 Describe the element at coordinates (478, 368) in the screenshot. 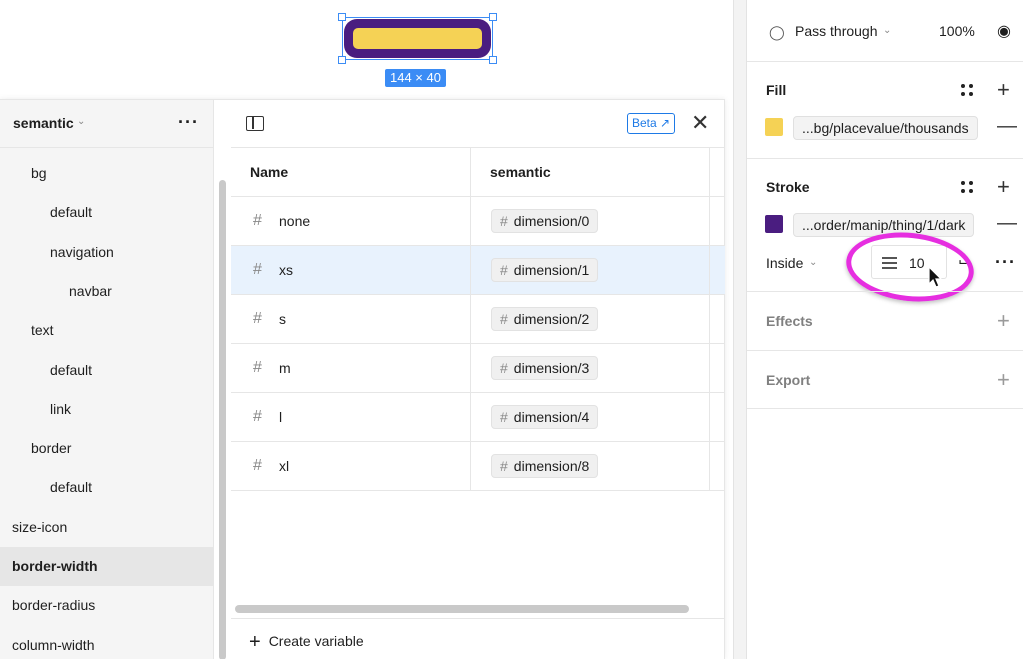

I see `table-row: # m # dimension/3` at that location.